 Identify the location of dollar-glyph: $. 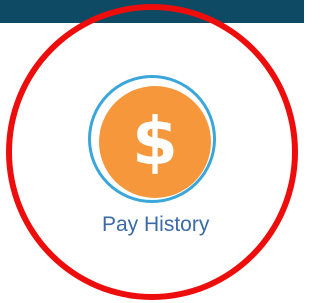
(155, 141).